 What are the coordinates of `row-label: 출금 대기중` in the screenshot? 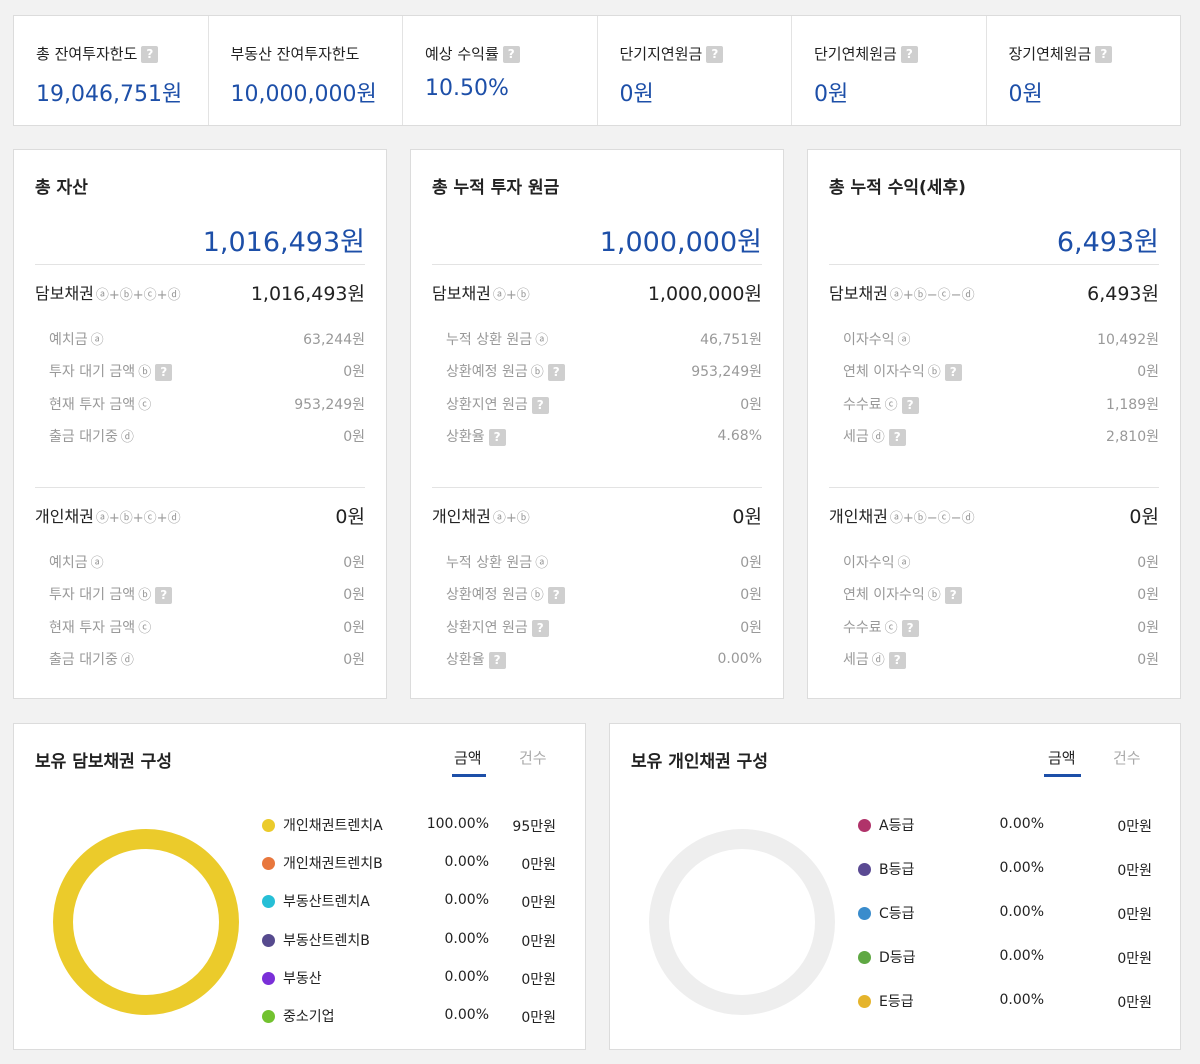 It's located at (83, 437).